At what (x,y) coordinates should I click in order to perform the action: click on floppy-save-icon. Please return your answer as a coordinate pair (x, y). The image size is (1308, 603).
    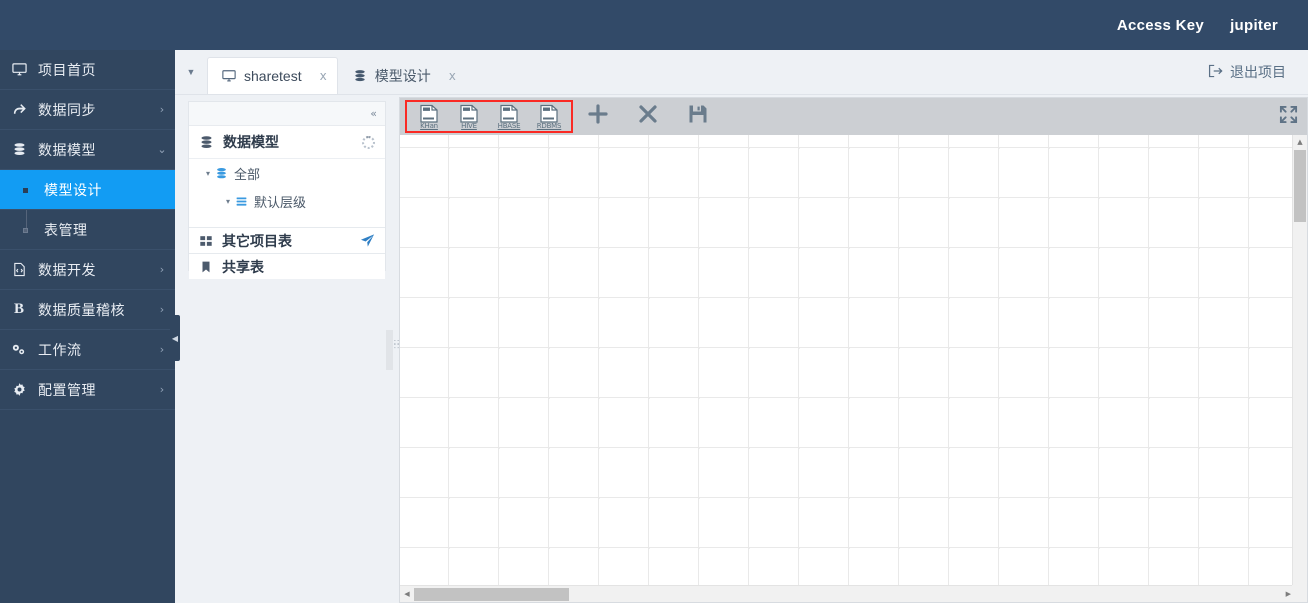
    Looking at the image, I should click on (698, 116).